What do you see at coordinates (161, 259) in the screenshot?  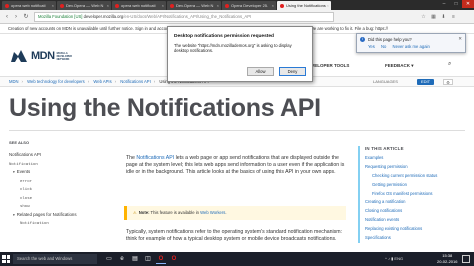 I see `opera-browser-icon: O` at bounding box center [161, 259].